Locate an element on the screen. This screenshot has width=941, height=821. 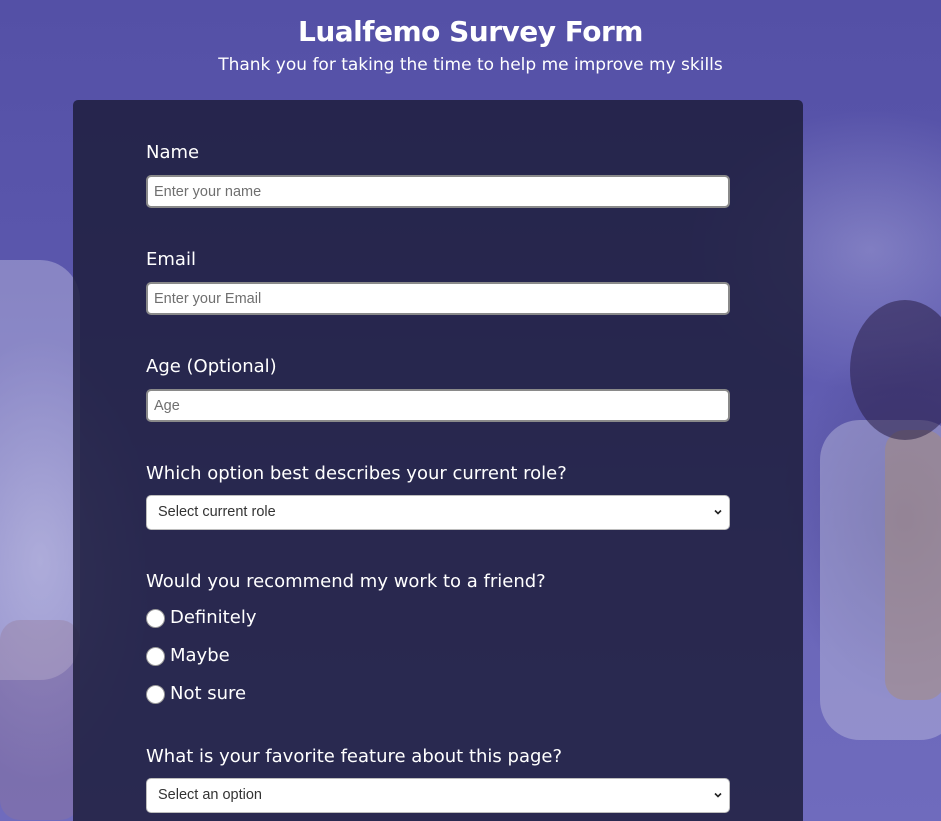
radio-label-not-sure: Not sure is located at coordinates (208, 693).